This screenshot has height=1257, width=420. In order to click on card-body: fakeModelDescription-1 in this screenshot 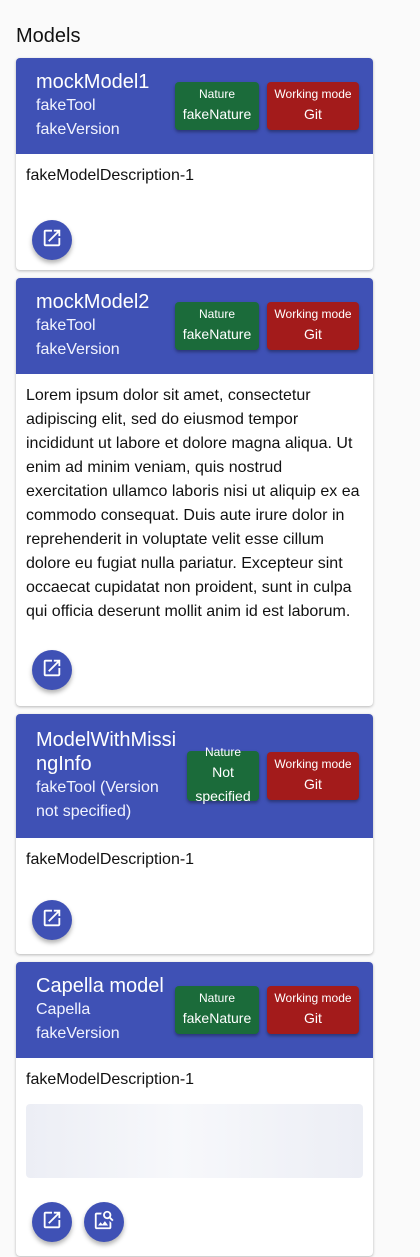, I will do `click(194, 1118)`.